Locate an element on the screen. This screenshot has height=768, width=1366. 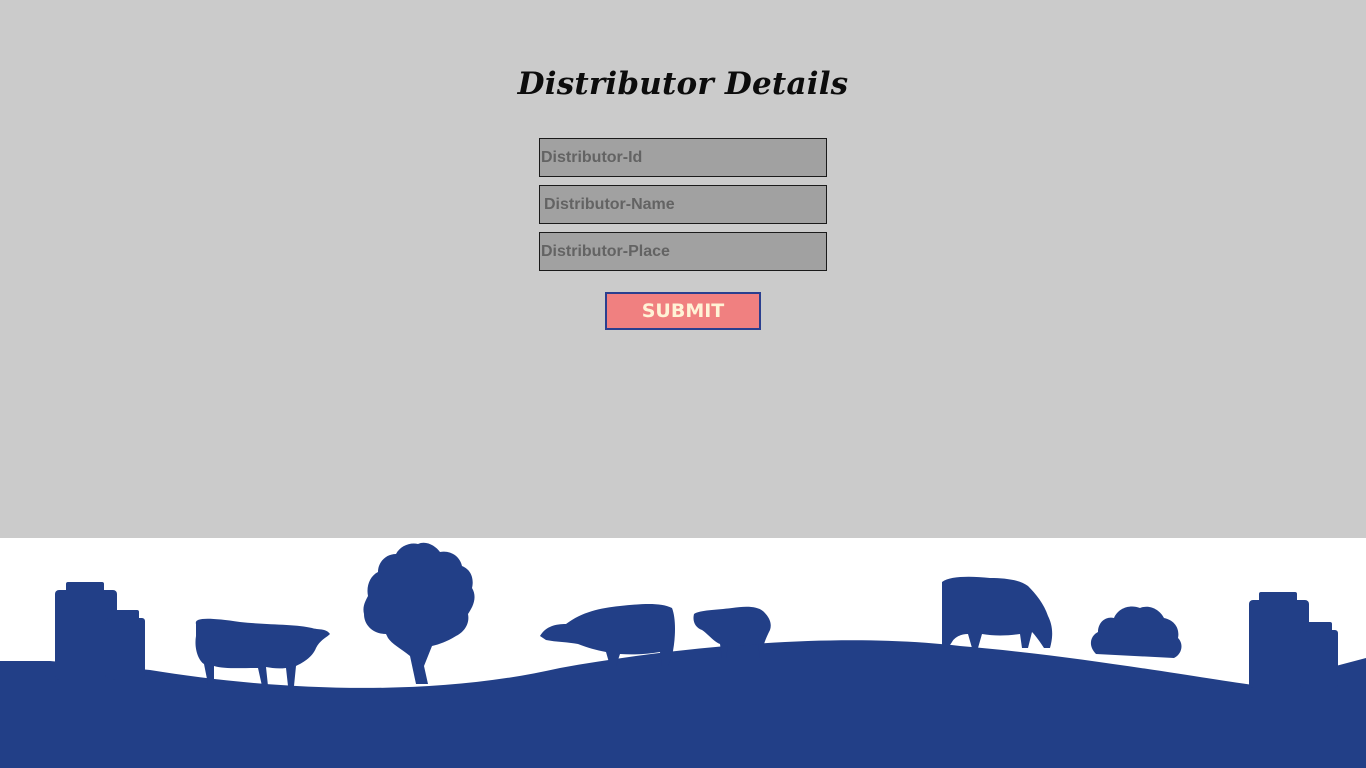
milk-can-left-icon is located at coordinates (100, 631).